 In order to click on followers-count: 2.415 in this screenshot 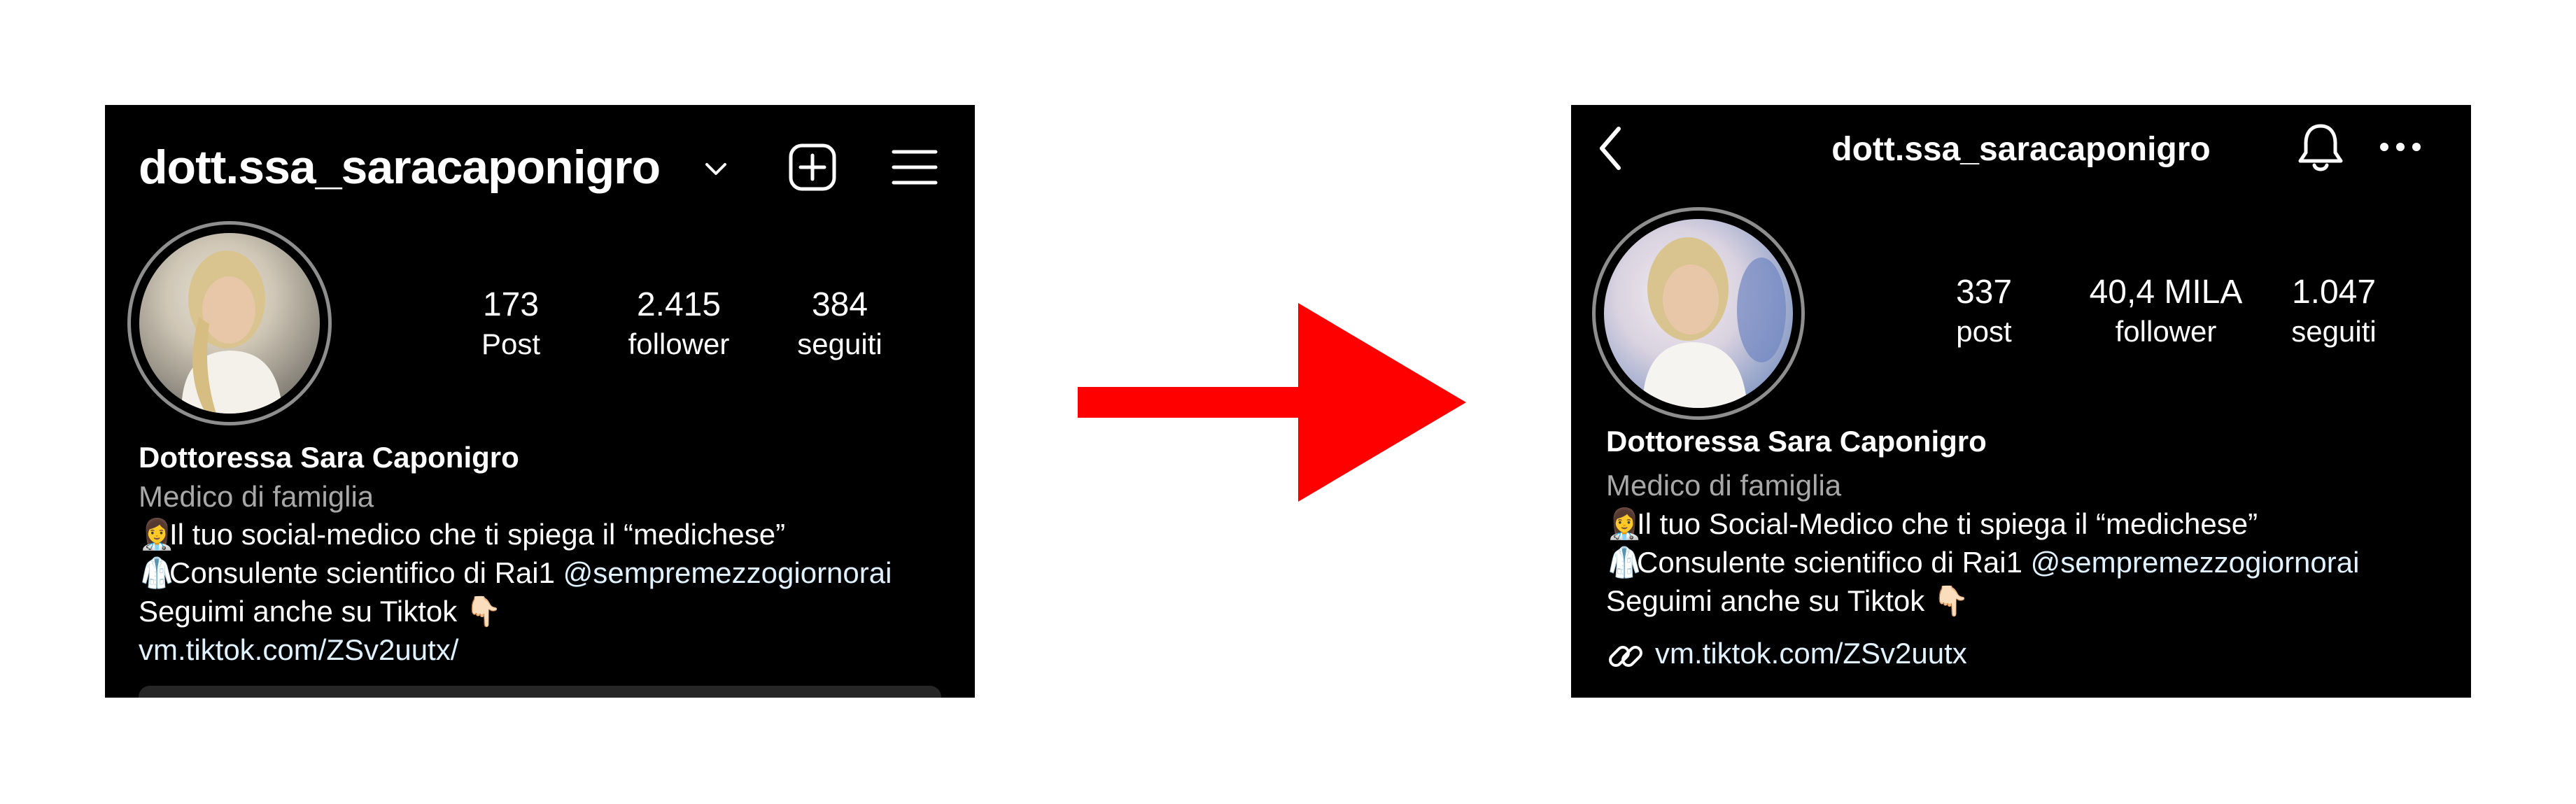, I will do `click(679, 305)`.